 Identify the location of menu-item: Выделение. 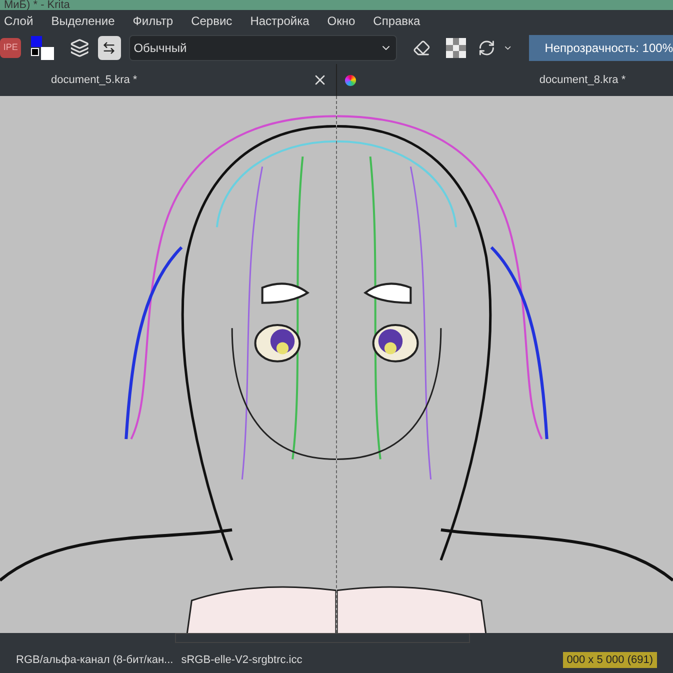
(83, 21).